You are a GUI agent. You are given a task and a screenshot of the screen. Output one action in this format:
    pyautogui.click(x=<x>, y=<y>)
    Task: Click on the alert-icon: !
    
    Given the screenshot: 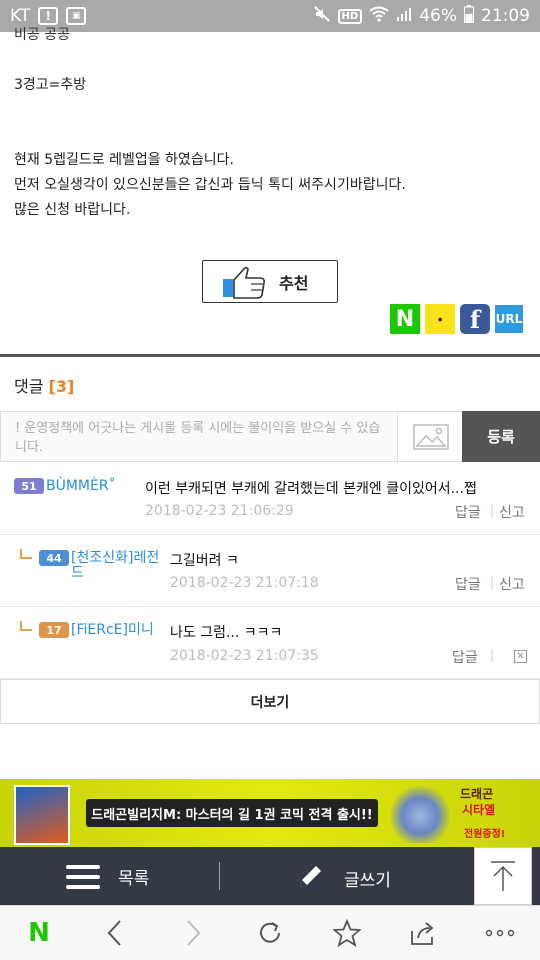 What is the action you would take?
    pyautogui.click(x=48, y=16)
    